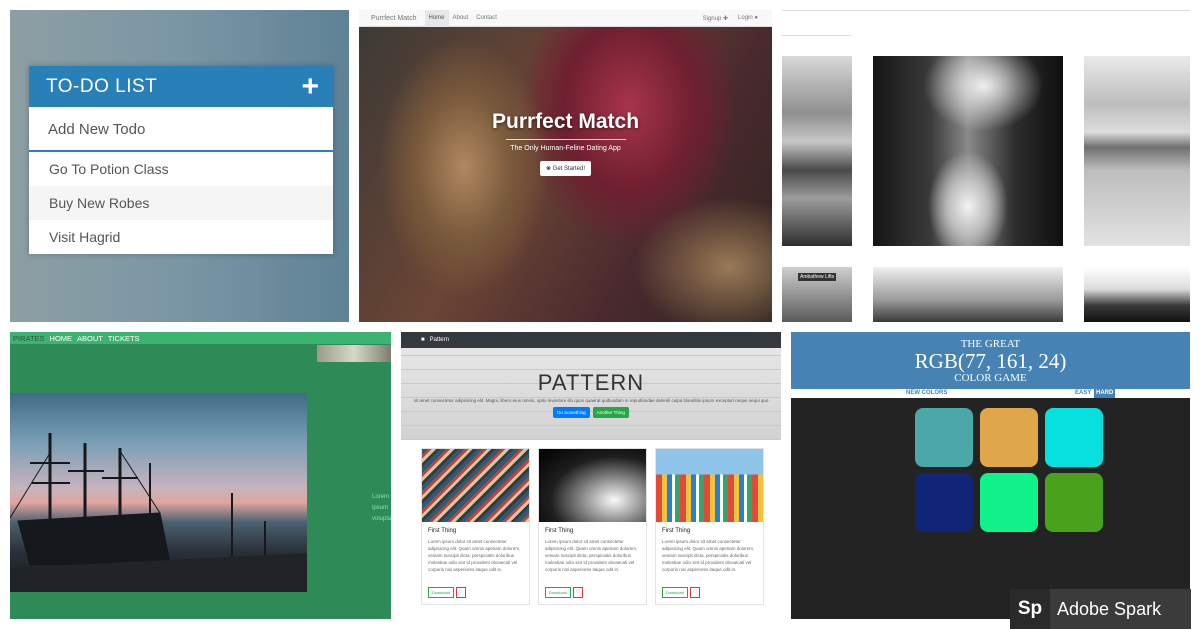 The width and height of the screenshot is (1200, 629). Describe the element at coordinates (968, 294) in the screenshot. I see `gallery-photo-silhouette` at that location.